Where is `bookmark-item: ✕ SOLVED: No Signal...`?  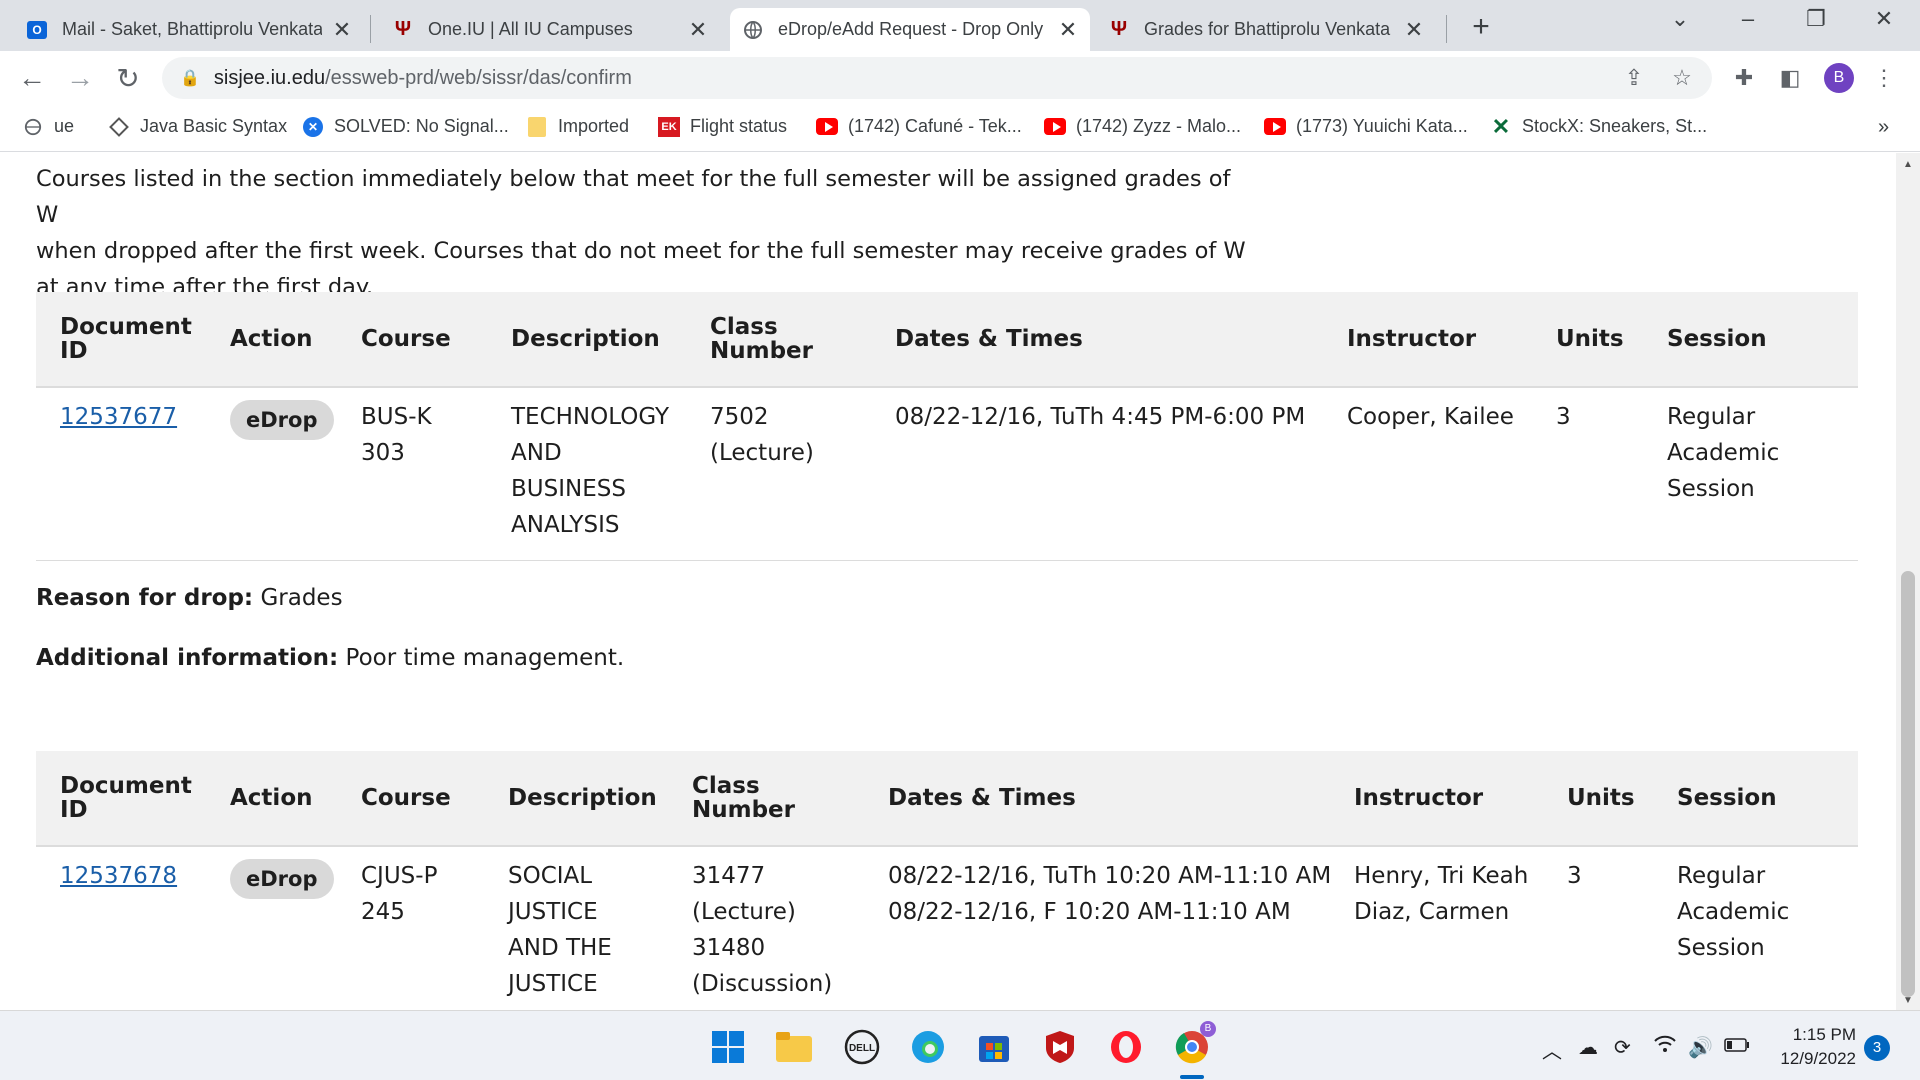
bookmark-item: ✕ SOLVED: No Signal... is located at coordinates (405, 126).